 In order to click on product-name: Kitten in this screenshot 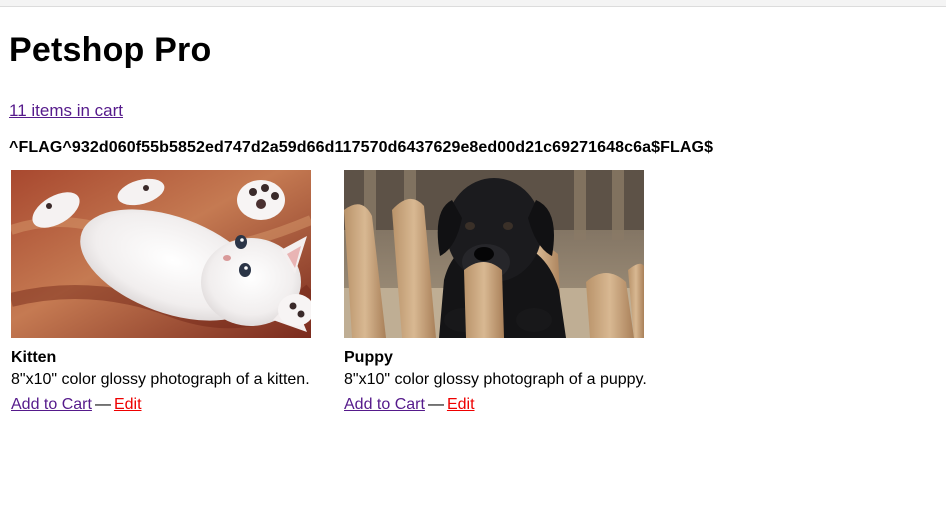, I will do `click(34, 357)`.